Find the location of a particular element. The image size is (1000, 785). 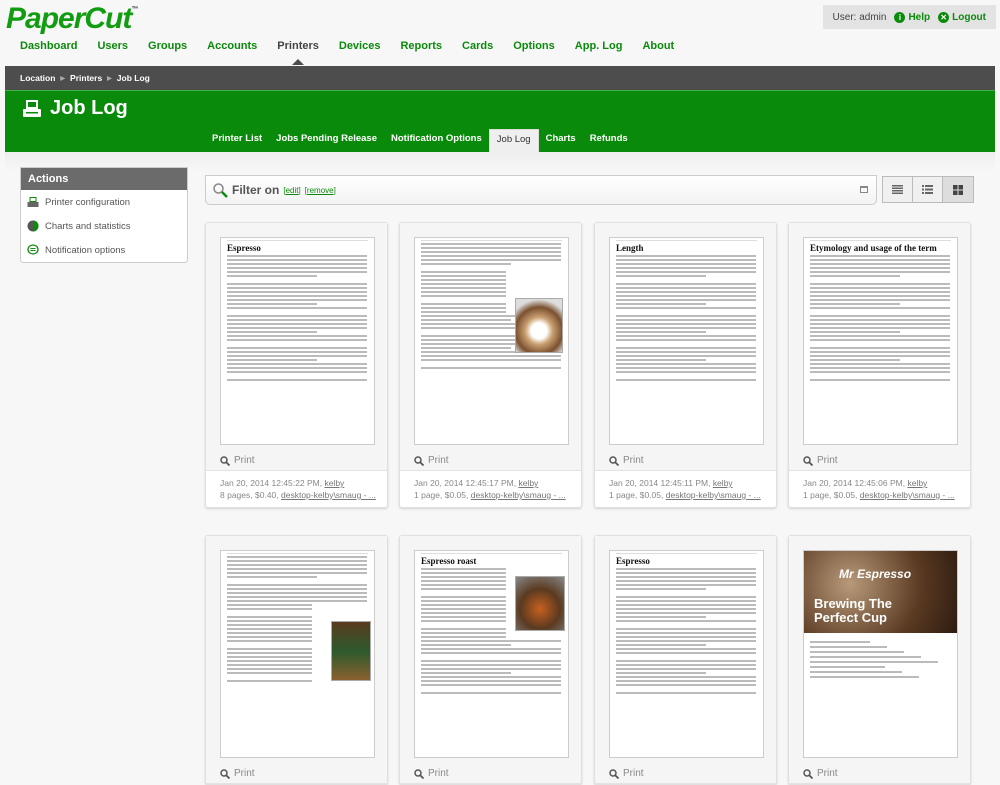

job-card: Espresso Print is located at coordinates (685, 660).